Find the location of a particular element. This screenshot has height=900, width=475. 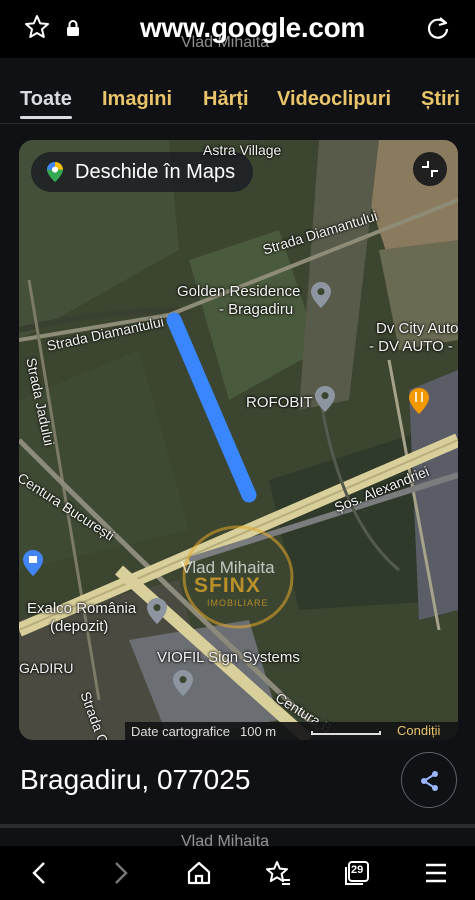

search-tabs: Toate Imagini Hărți Videoclipuri Știri is located at coordinates (237, 91).